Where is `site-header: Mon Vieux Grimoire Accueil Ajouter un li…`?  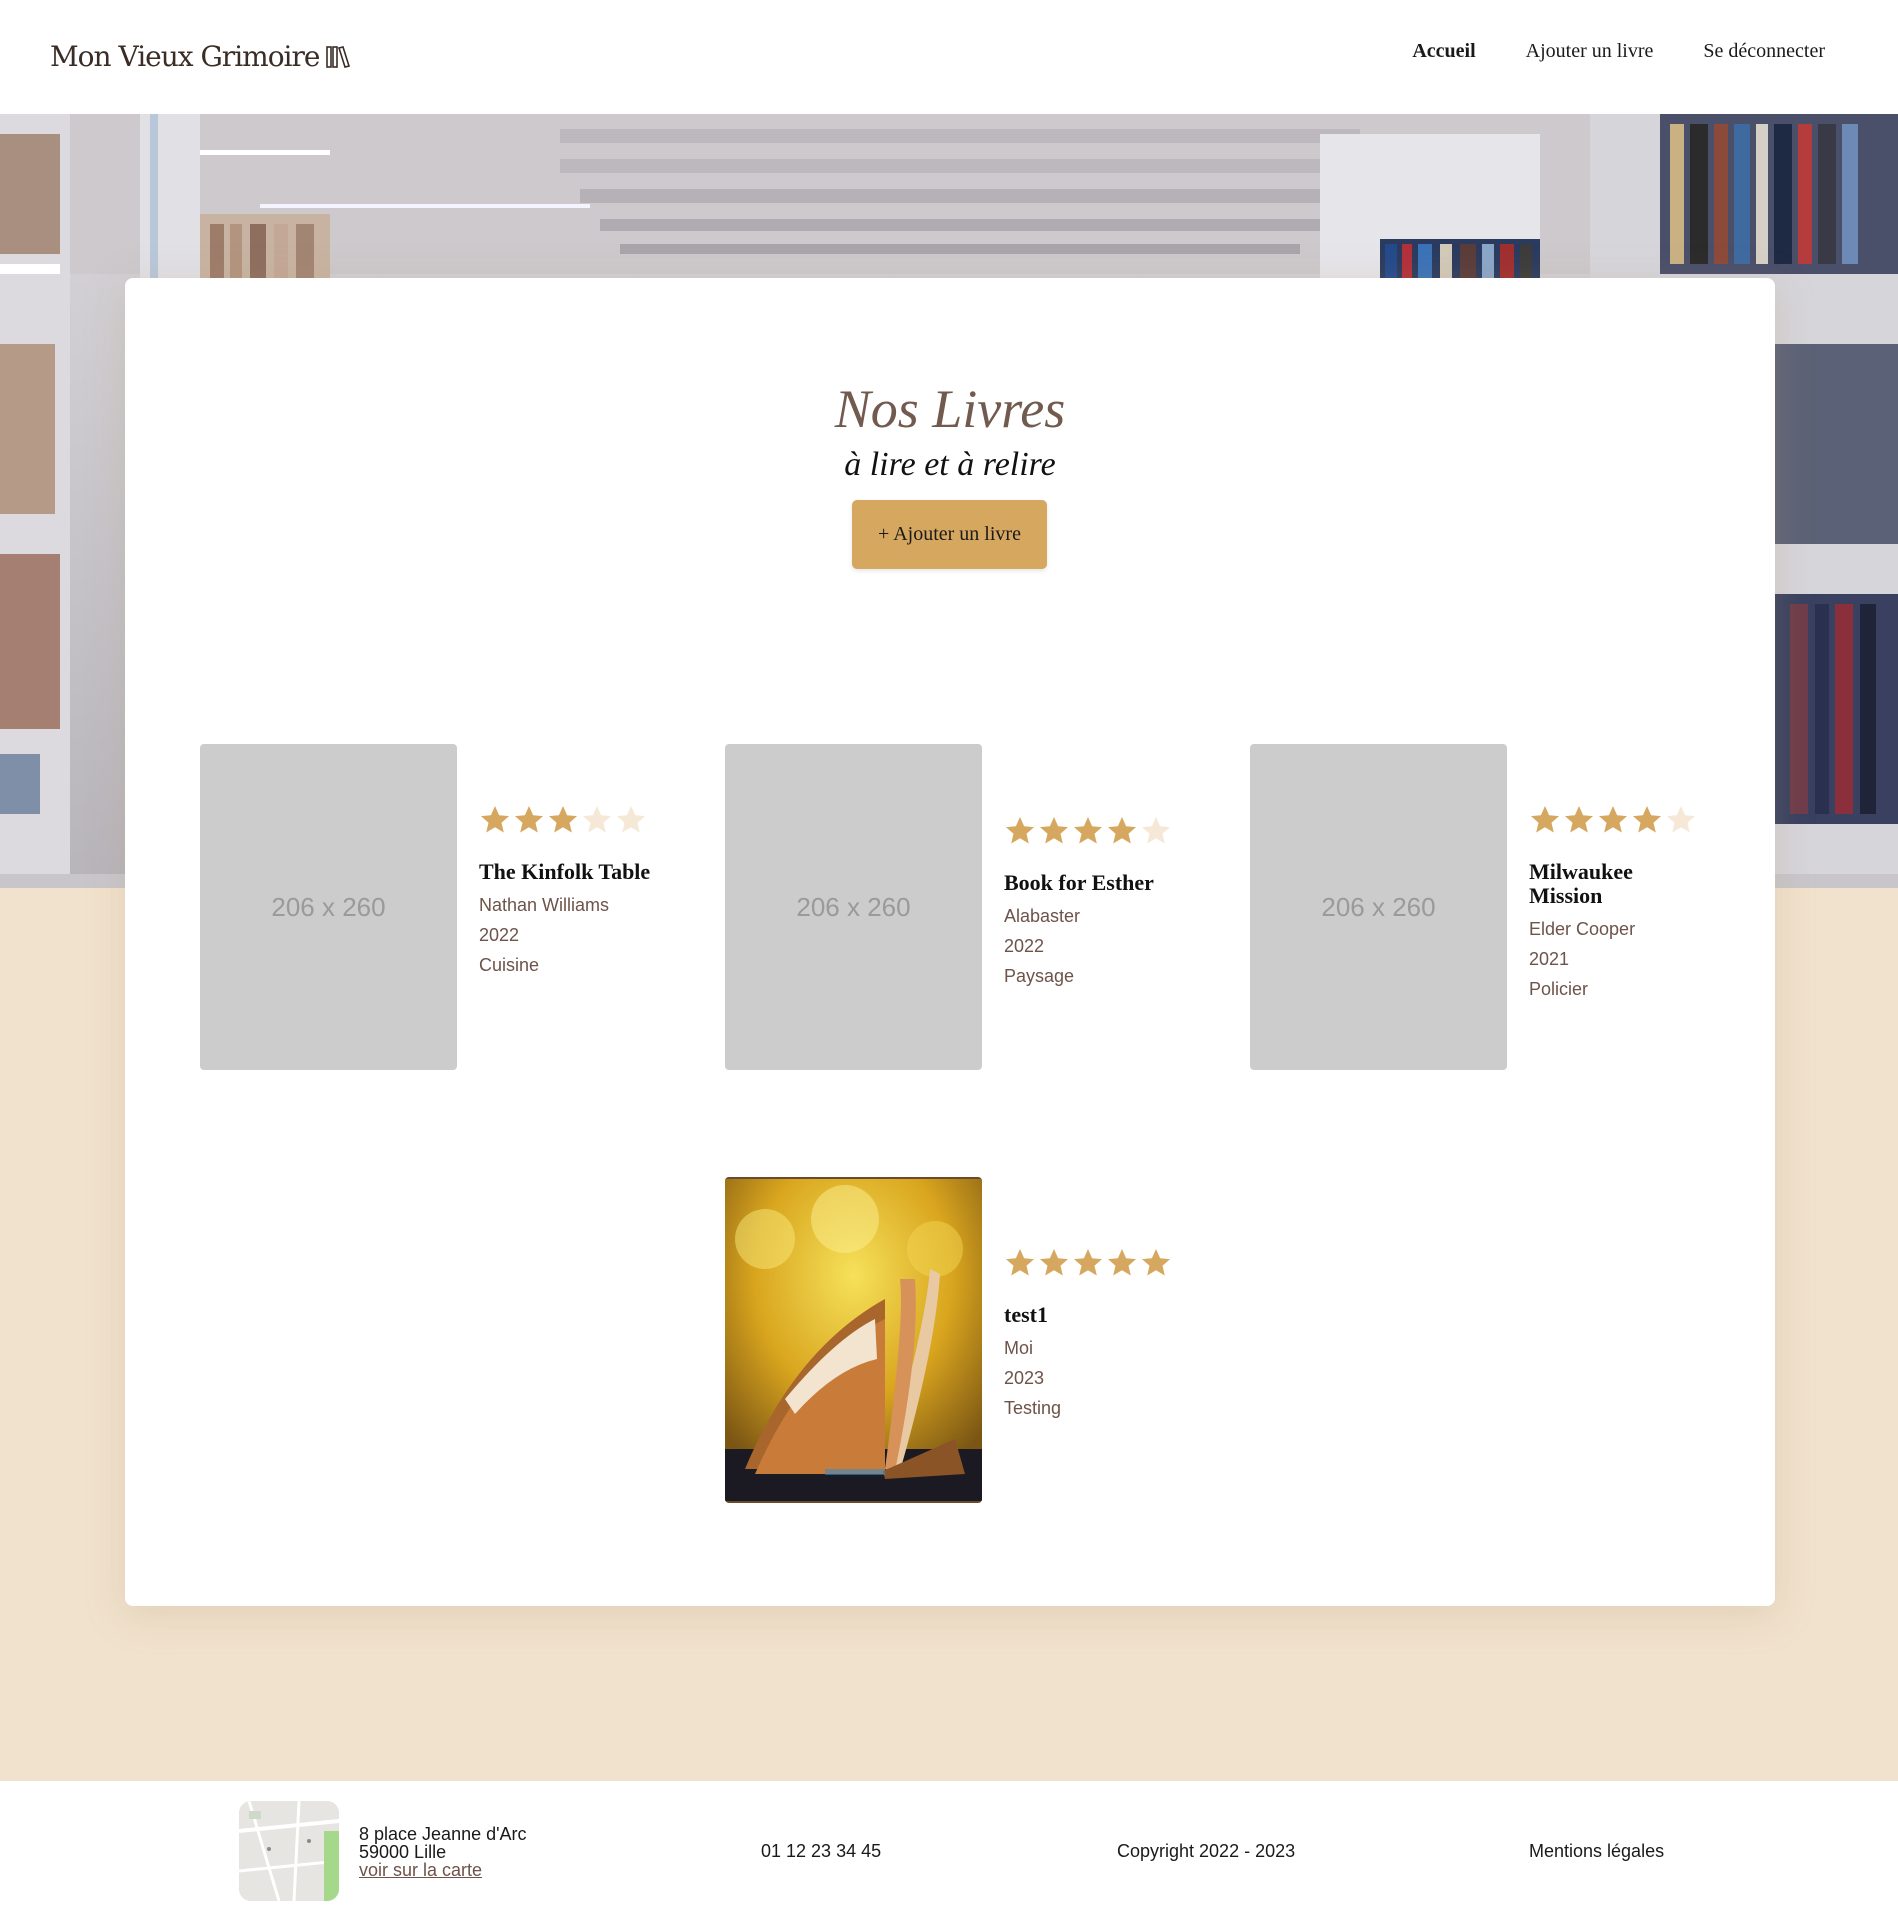
site-header: Mon Vieux Grimoire Accueil Ajouter un li… is located at coordinates (949, 57).